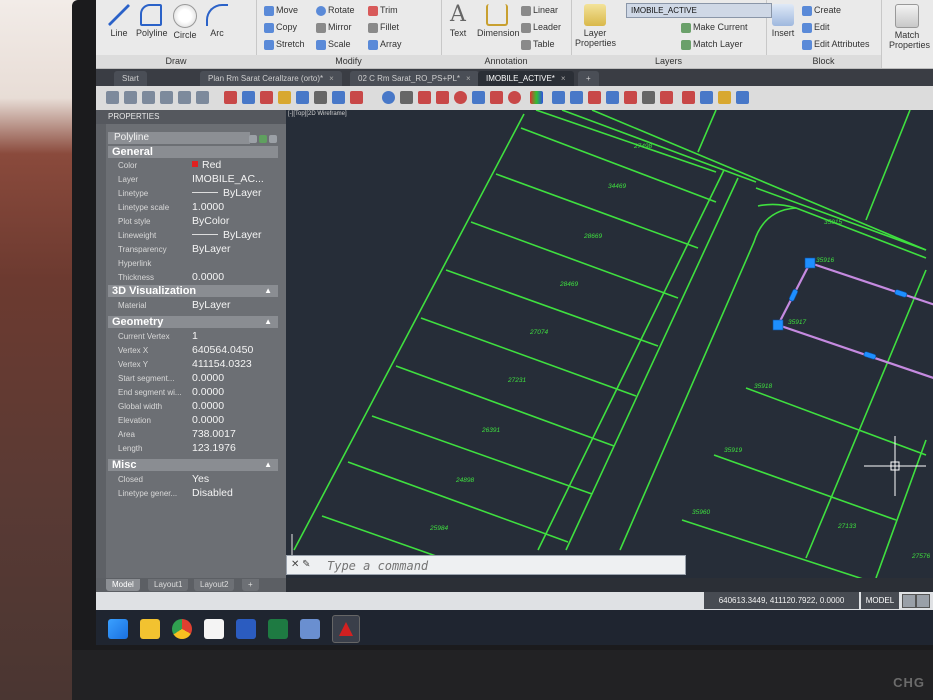  Describe the element at coordinates (193, 165) in the screenshot. I see `property-row: Color Red` at that location.